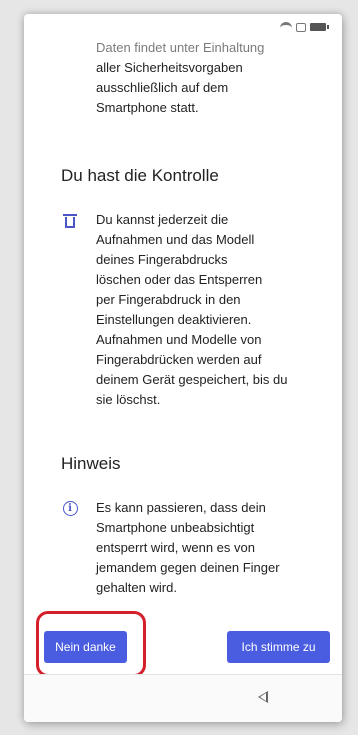  What do you see at coordinates (168, 299) in the screenshot?
I see `control-line: per Fingerabdruck in den` at bounding box center [168, 299].